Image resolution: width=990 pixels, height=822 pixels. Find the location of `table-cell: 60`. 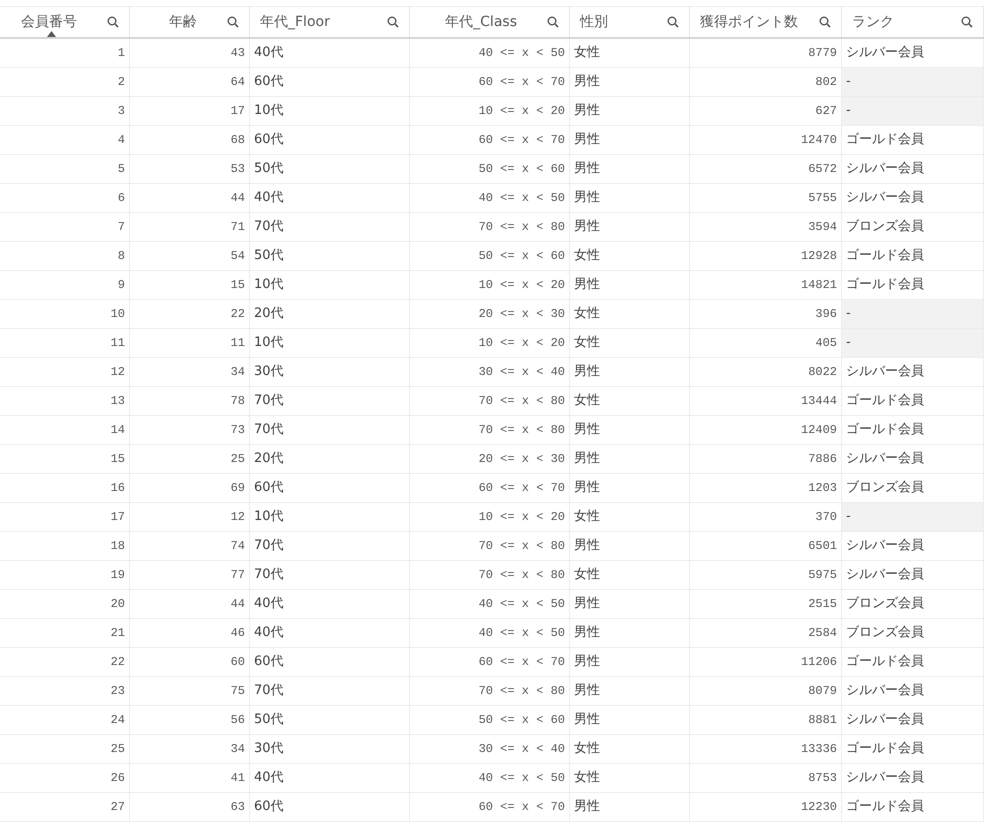

table-cell: 60 is located at coordinates (190, 662).